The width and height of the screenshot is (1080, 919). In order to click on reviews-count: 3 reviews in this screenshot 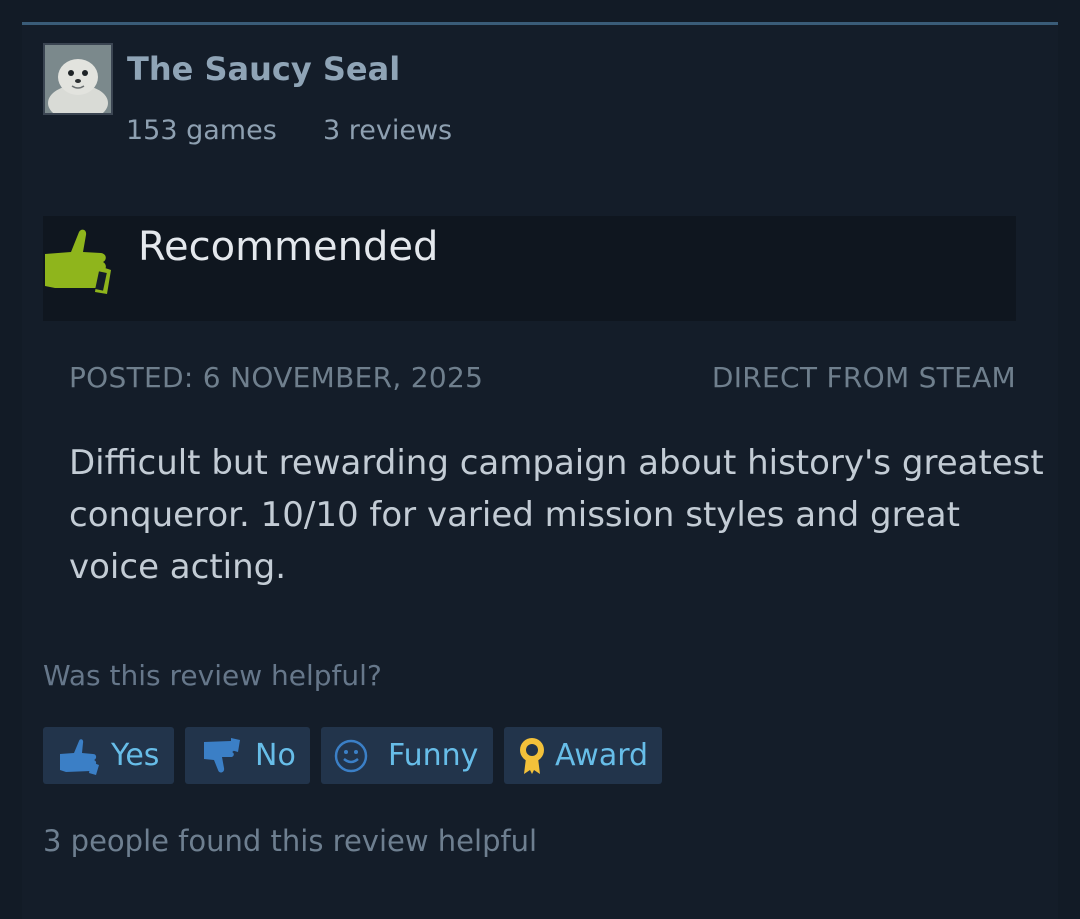, I will do `click(387, 130)`.